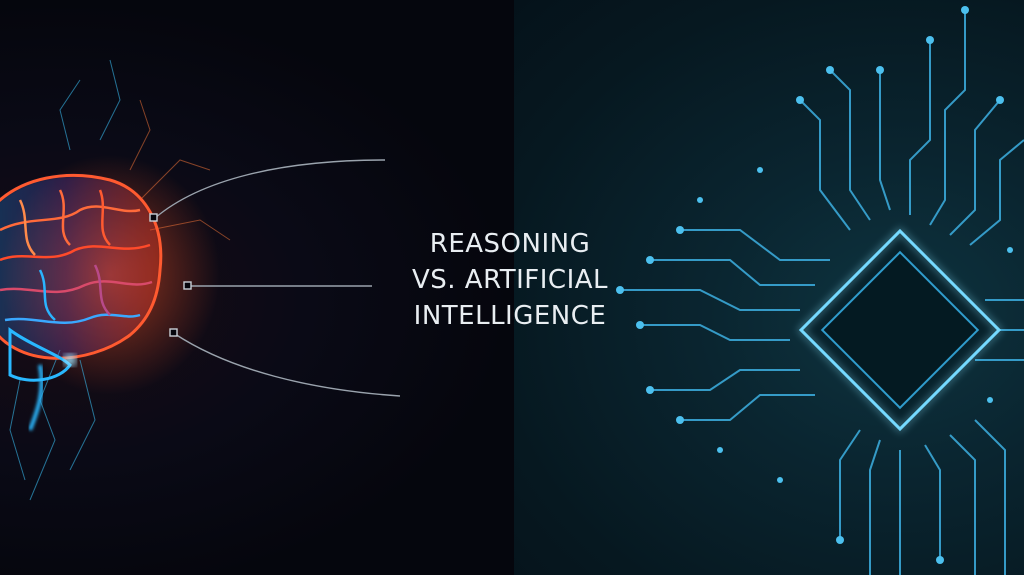  I want to click on headline: REASONING VS. ARTIFICIAL INTELLIGENCE, so click(510, 280).